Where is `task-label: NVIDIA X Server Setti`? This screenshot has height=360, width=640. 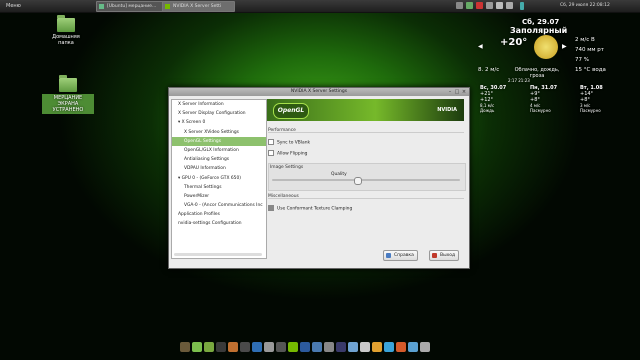 task-label: NVIDIA X Server Setti is located at coordinates (197, 6).